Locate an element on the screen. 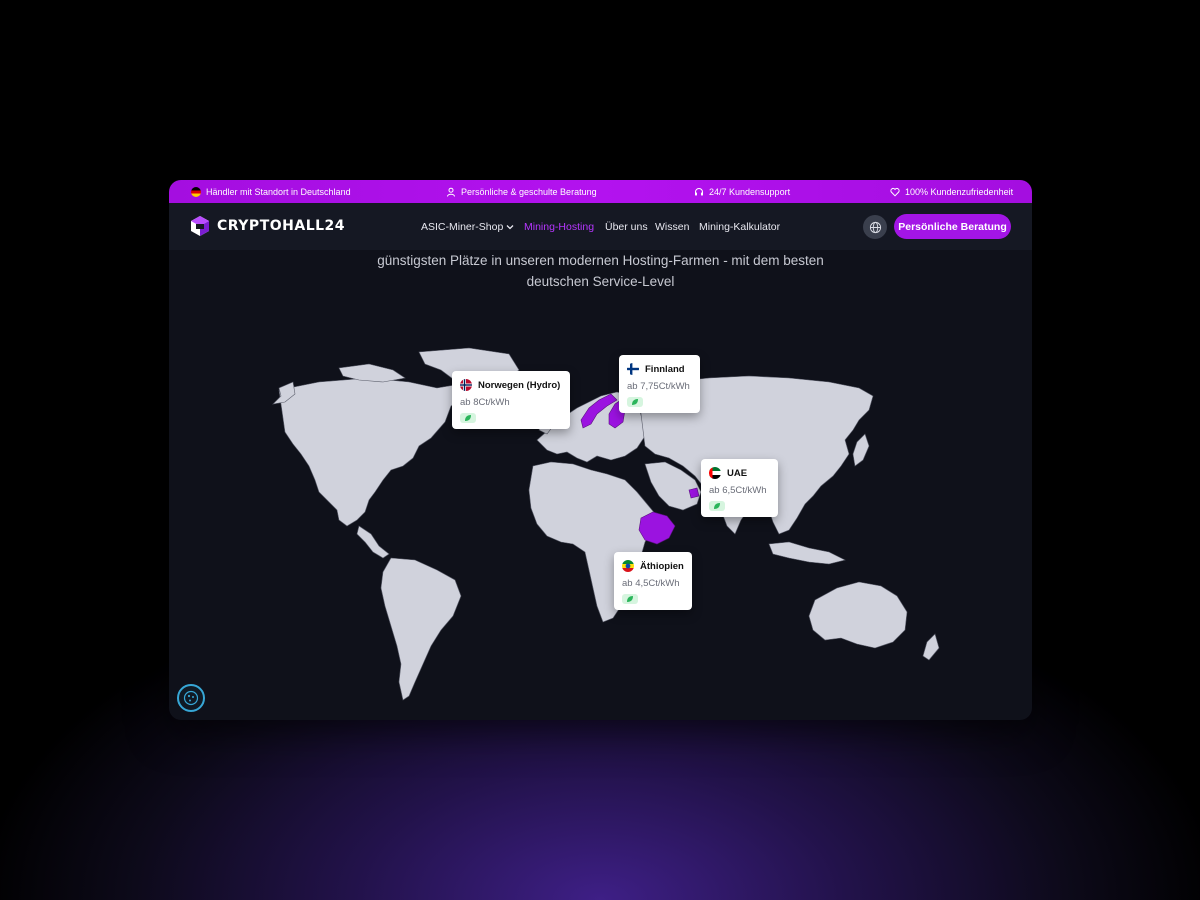 The width and height of the screenshot is (1200, 900). brand-logo: CRYPTOHALL24 is located at coordinates (267, 226).